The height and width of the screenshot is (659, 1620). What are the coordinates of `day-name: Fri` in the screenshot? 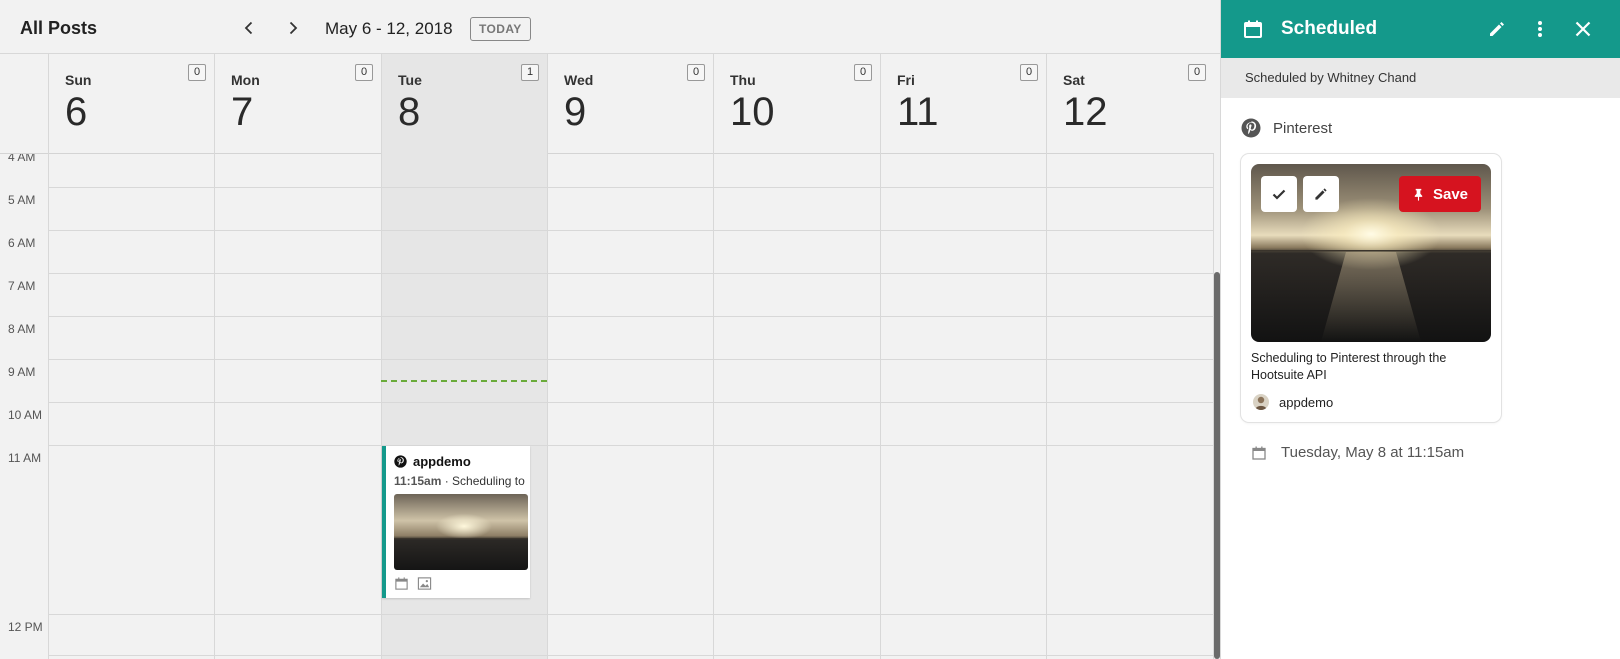 It's located at (906, 80).